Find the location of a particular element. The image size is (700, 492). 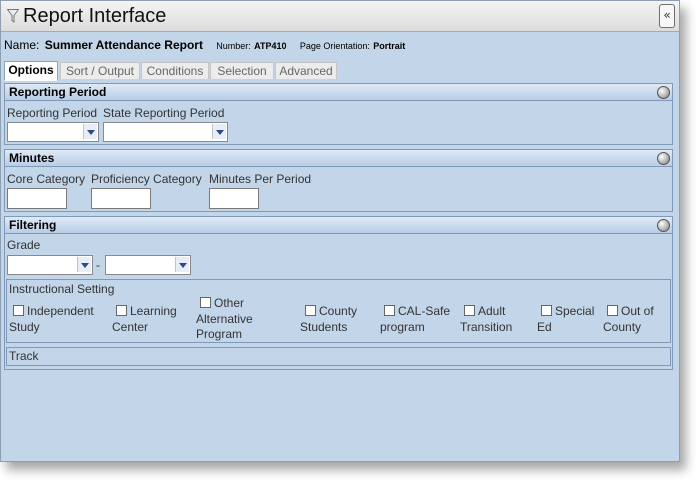

grade-label: Grade is located at coordinates (24, 245).